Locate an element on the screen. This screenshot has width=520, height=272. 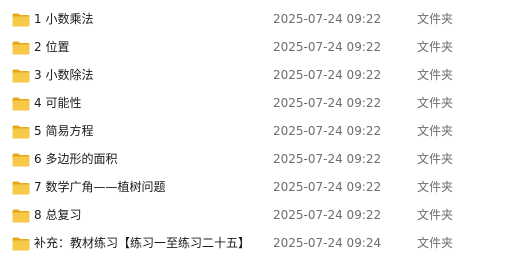
folder-name: 补充：教材练习【练习一至练习二十五】 is located at coordinates (142, 243).